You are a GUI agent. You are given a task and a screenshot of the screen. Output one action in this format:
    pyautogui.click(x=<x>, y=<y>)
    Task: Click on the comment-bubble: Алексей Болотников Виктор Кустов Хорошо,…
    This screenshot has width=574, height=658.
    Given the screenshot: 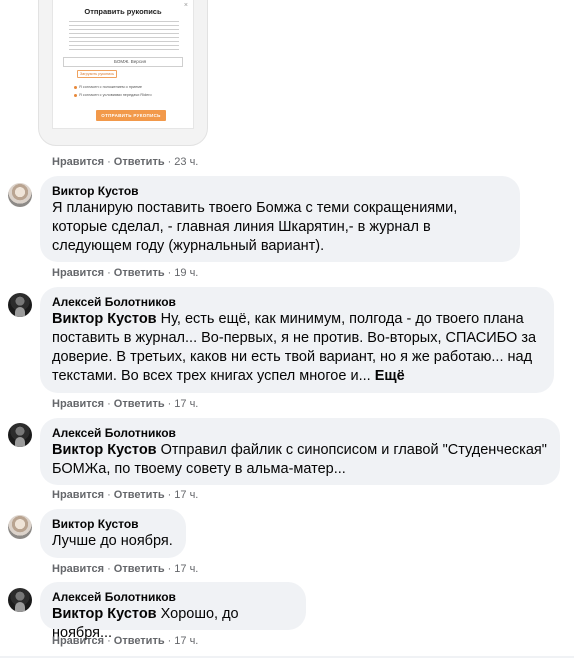 What is the action you would take?
    pyautogui.click(x=173, y=611)
    